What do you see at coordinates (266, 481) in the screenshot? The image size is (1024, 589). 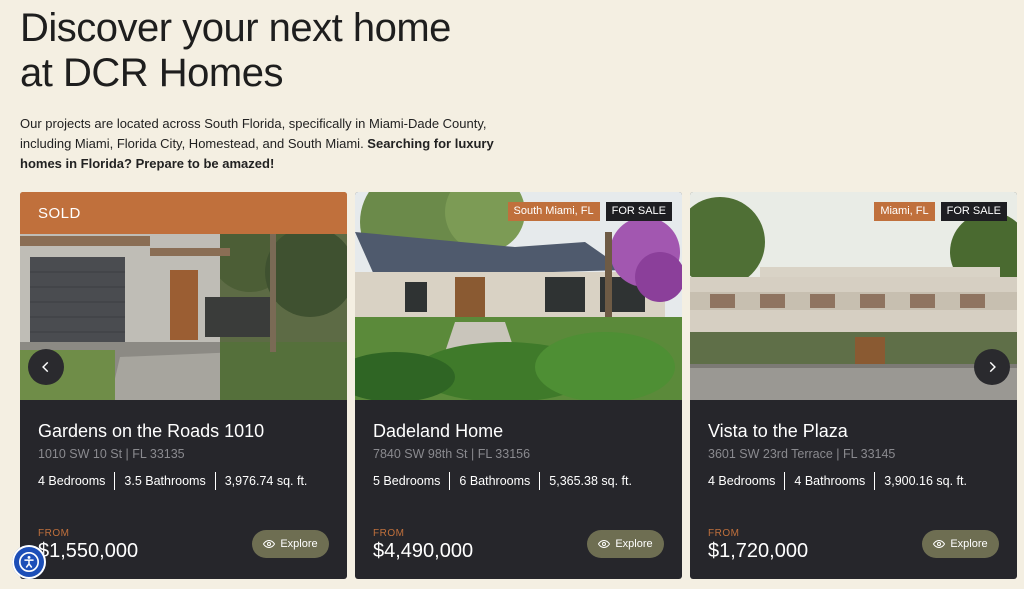 I see `square-footage: 3,976.74 sq. ft.` at bounding box center [266, 481].